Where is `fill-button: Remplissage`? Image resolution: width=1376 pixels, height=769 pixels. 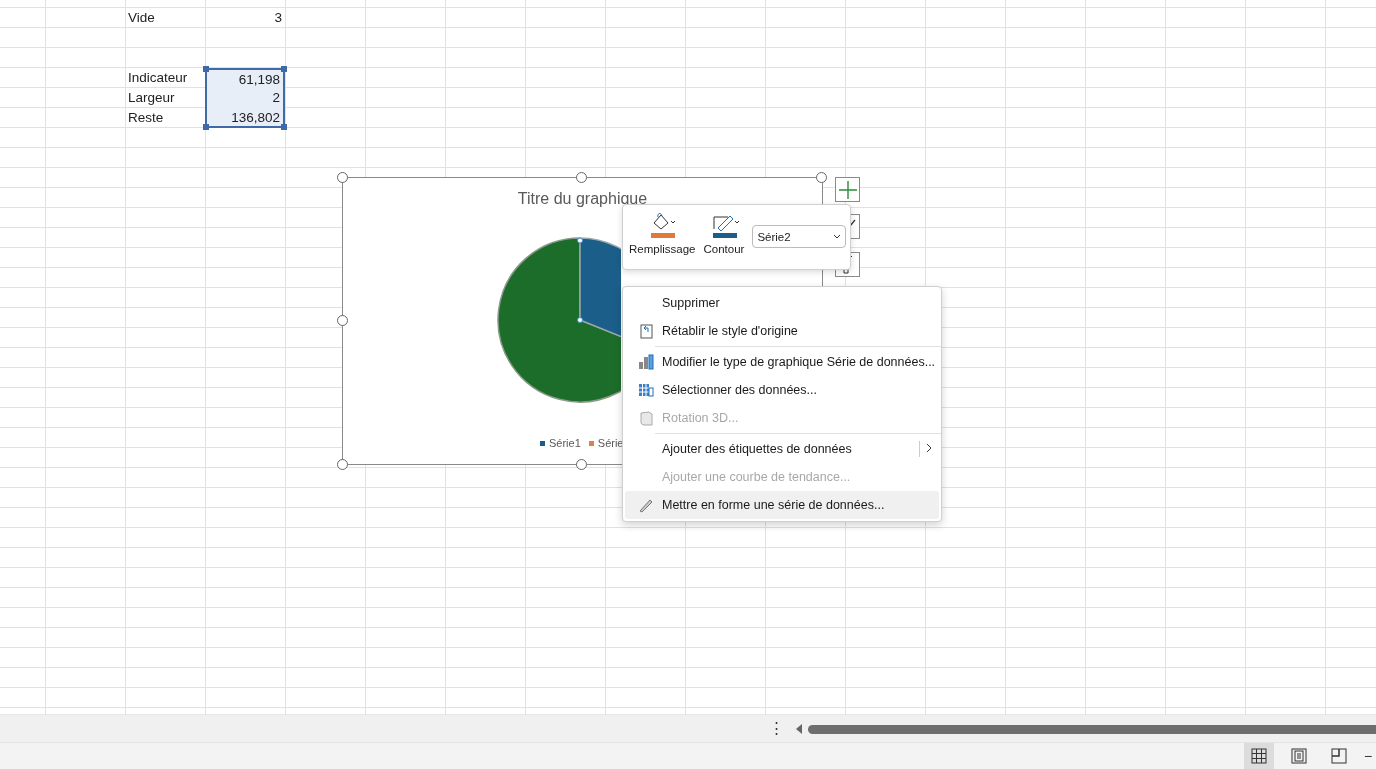 fill-button: Remplissage is located at coordinates (662, 233).